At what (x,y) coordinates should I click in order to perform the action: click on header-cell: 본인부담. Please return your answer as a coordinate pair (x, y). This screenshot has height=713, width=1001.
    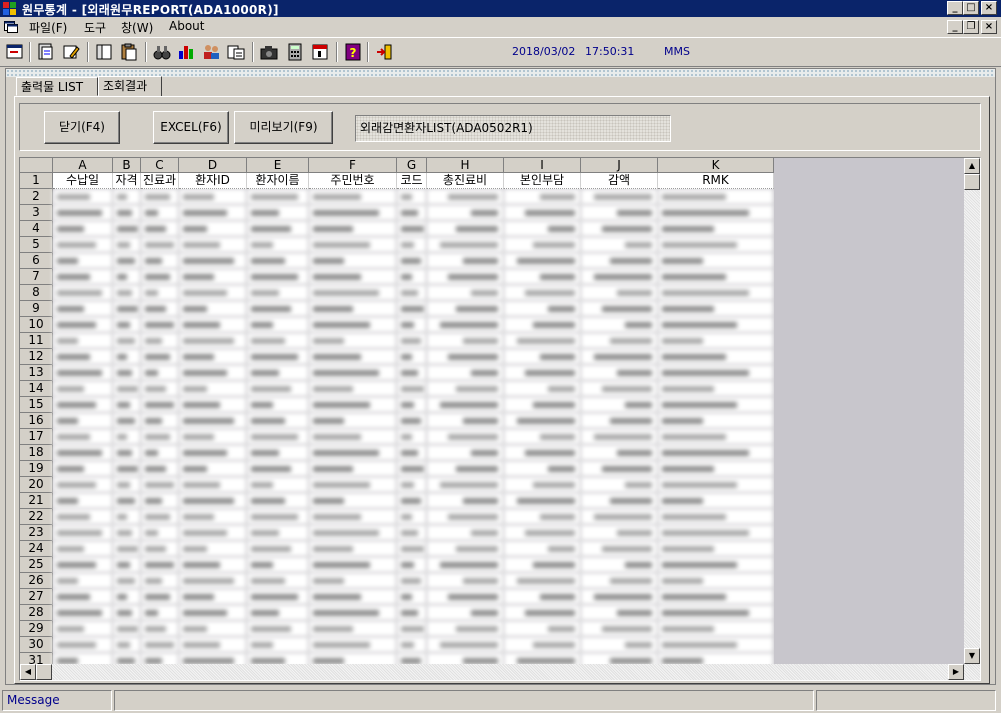
    Looking at the image, I should click on (542, 181).